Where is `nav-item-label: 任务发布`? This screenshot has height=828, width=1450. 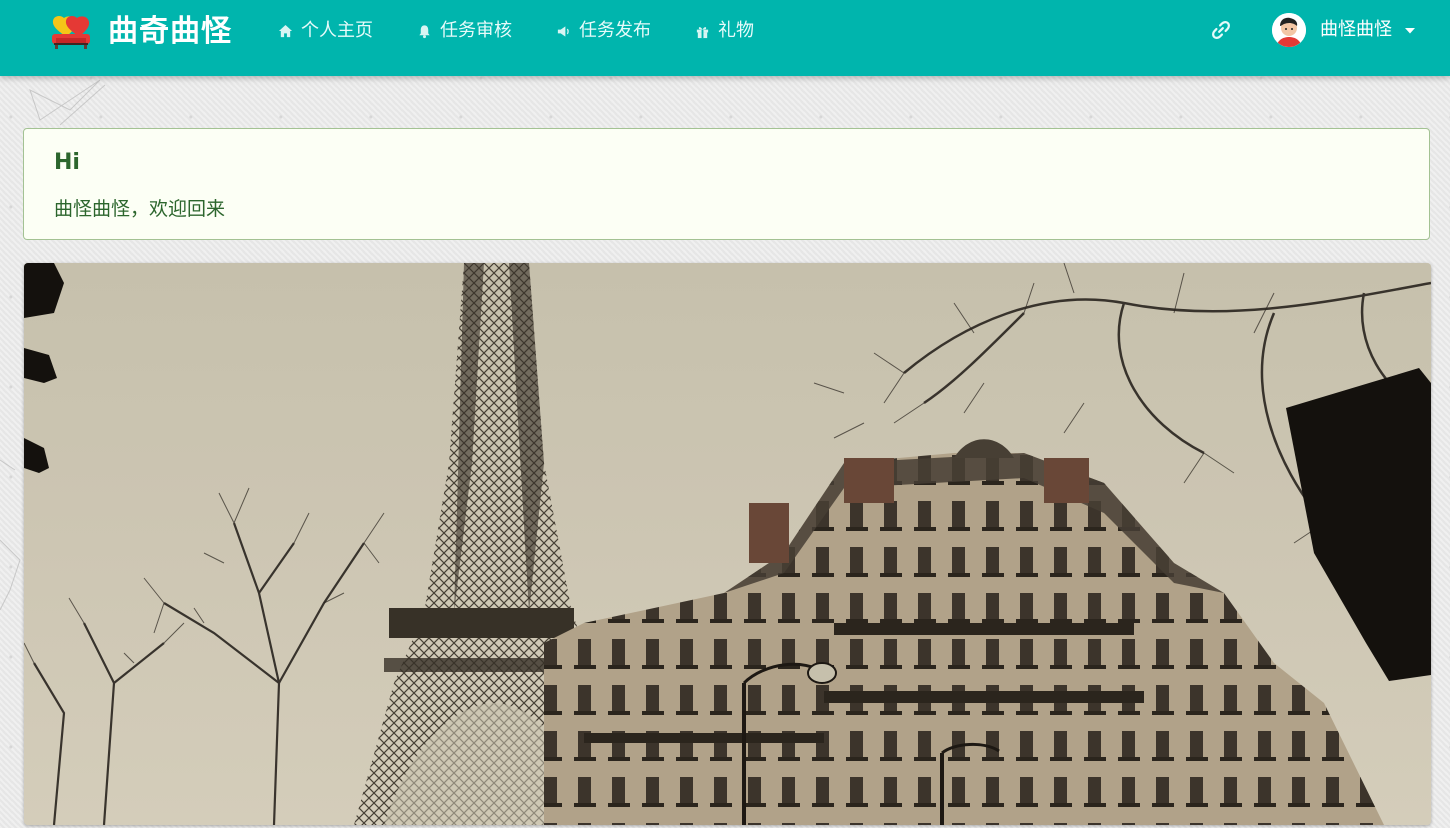
nav-item-label: 任务发布 is located at coordinates (615, 30).